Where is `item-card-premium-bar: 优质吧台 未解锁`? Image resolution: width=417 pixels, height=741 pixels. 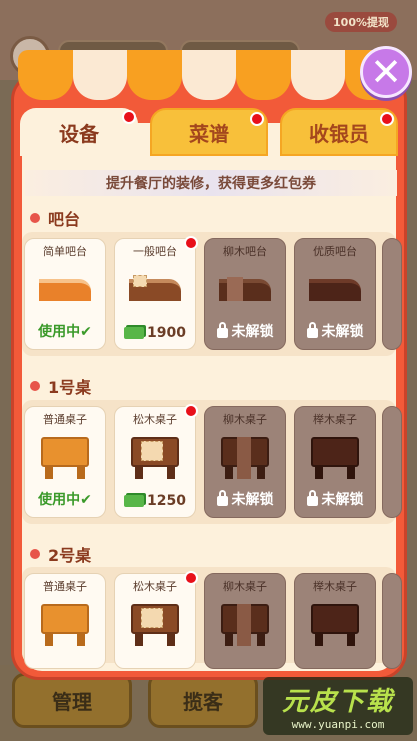
item-card-premium-bar: 优质吧台 未解锁 is located at coordinates (335, 294).